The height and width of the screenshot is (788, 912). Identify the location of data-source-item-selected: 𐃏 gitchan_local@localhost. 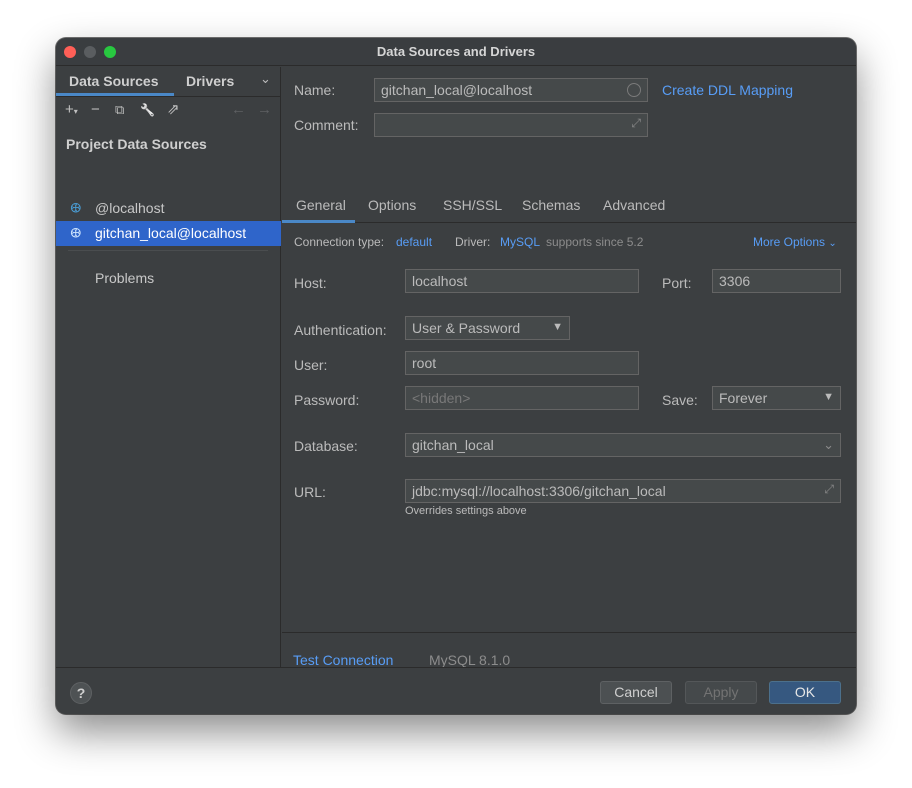
(168, 233).